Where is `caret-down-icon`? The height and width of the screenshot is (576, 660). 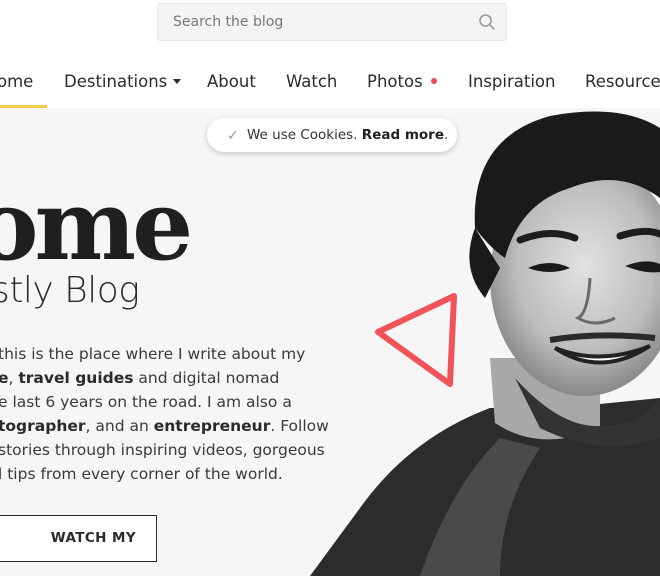 caret-down-icon is located at coordinates (177, 81).